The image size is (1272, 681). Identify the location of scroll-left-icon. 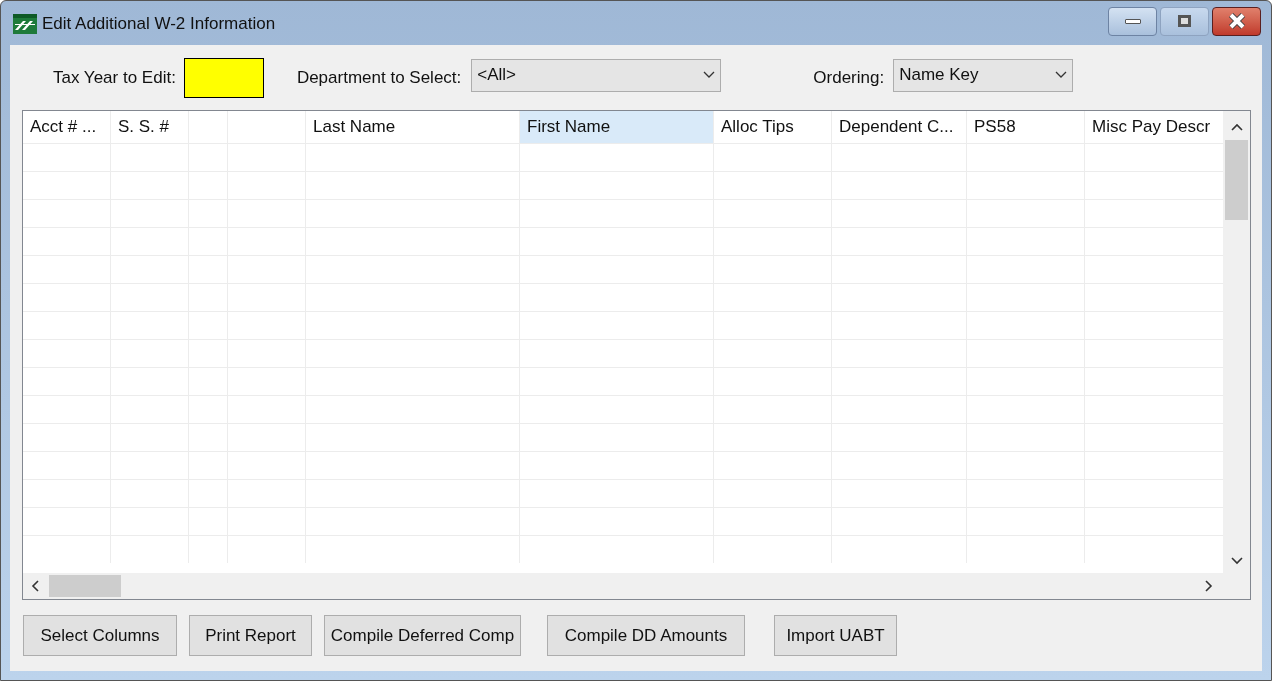
(35, 586).